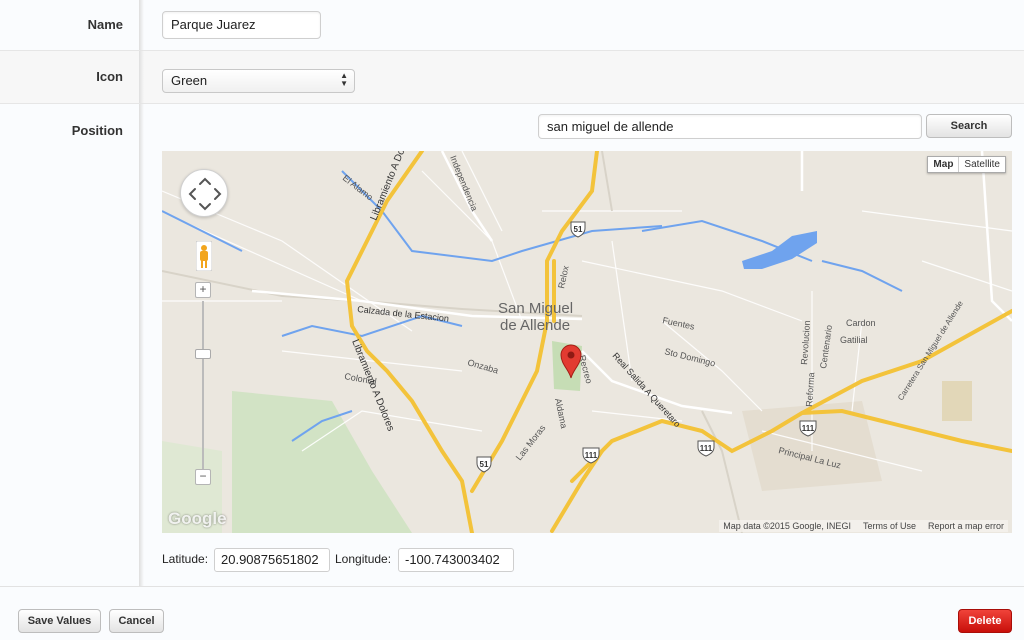 The height and width of the screenshot is (640, 1024). What do you see at coordinates (966, 526) in the screenshot?
I see `report-map-error-link: Report a map error` at bounding box center [966, 526].